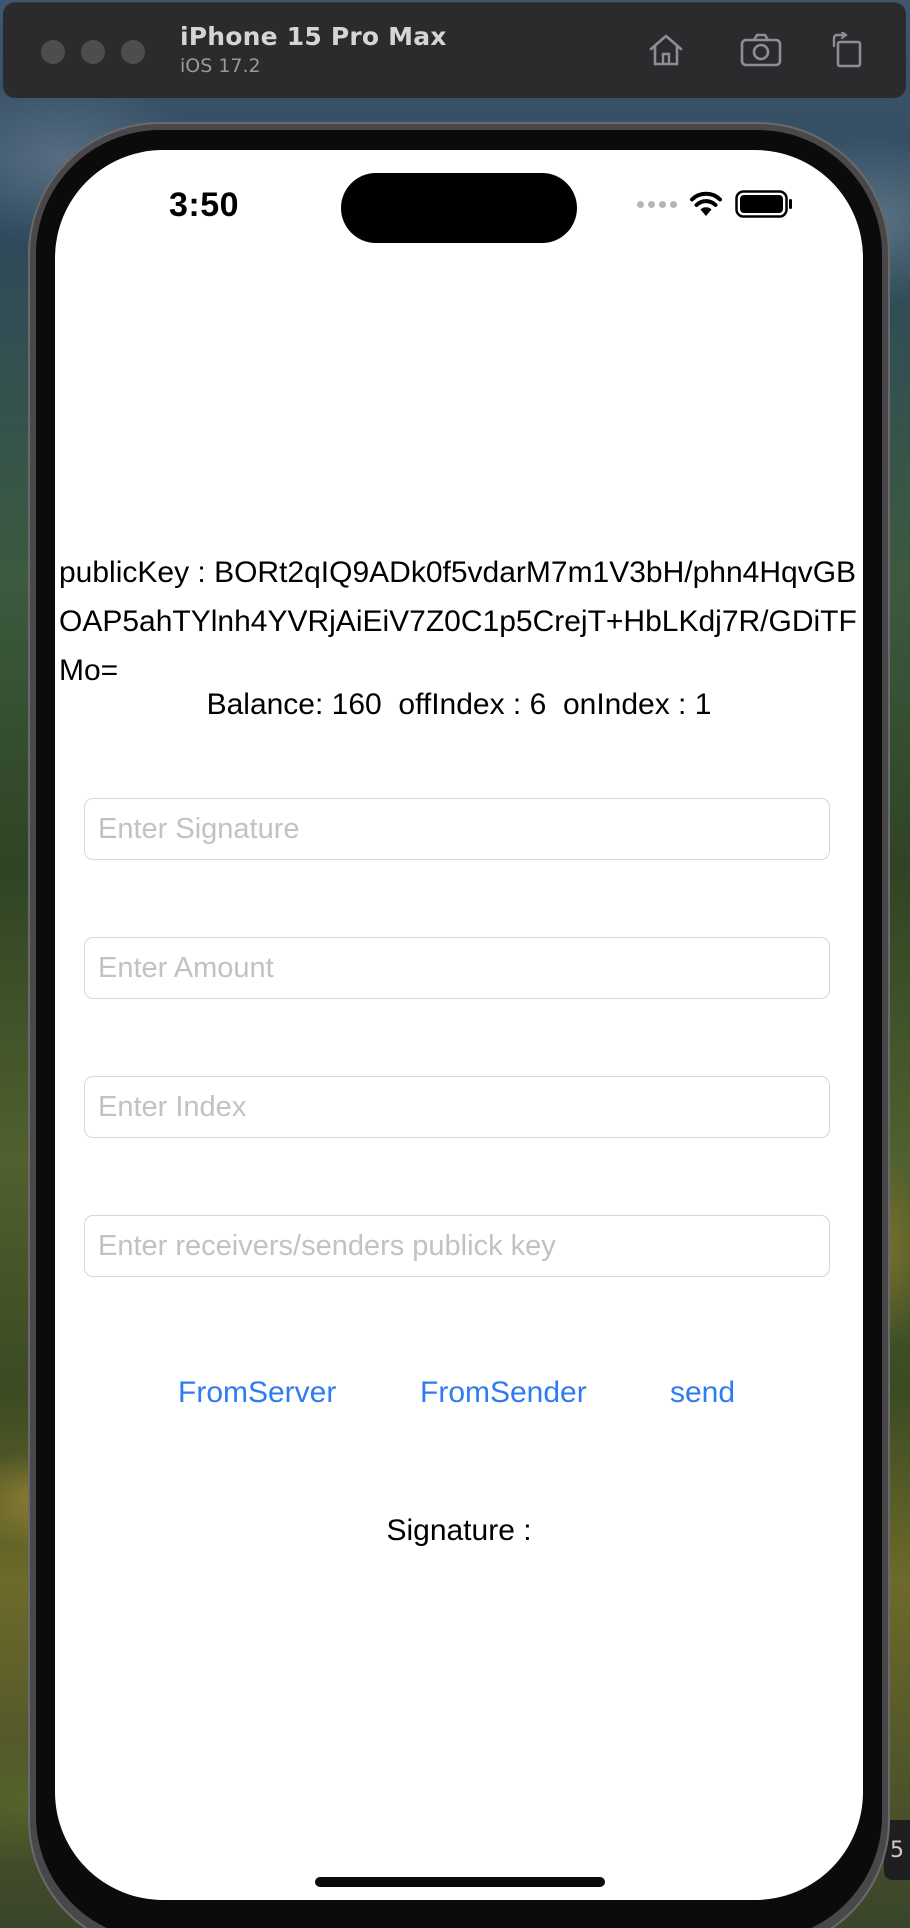 The image size is (910, 1928). I want to click on side-badge: 5, so click(897, 1850).